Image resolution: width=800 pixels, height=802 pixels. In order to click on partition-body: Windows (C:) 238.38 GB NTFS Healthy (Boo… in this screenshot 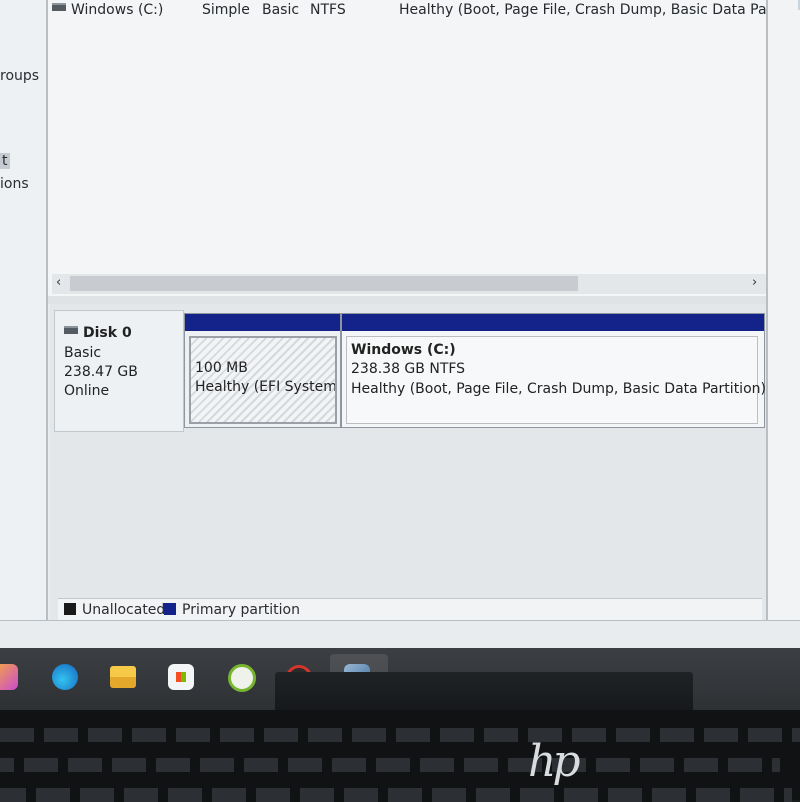, I will do `click(556, 380)`.